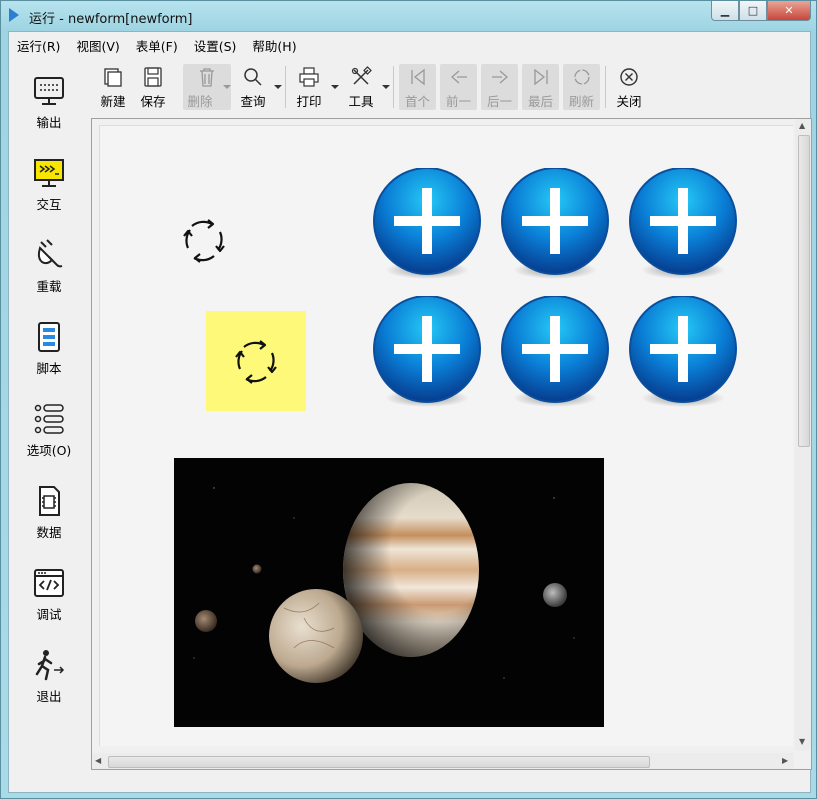  Describe the element at coordinates (409, 44) in the screenshot. I see `menu-bar: 运行(R) 视图(V) 表单(F) 设置(S) 帮助(H)` at that location.